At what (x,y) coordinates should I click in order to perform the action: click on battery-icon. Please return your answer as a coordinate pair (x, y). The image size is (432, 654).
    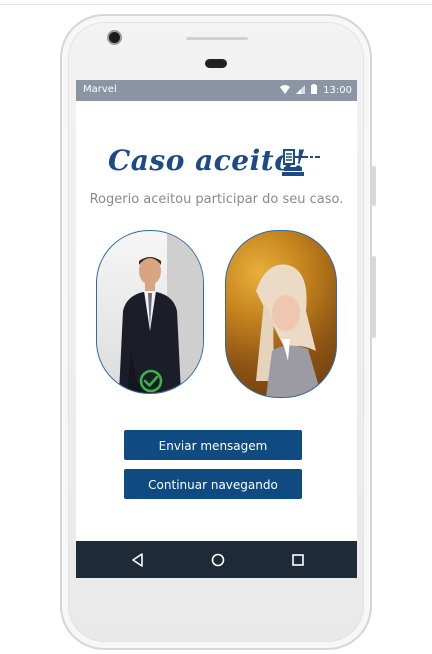
    Looking at the image, I should click on (314, 90).